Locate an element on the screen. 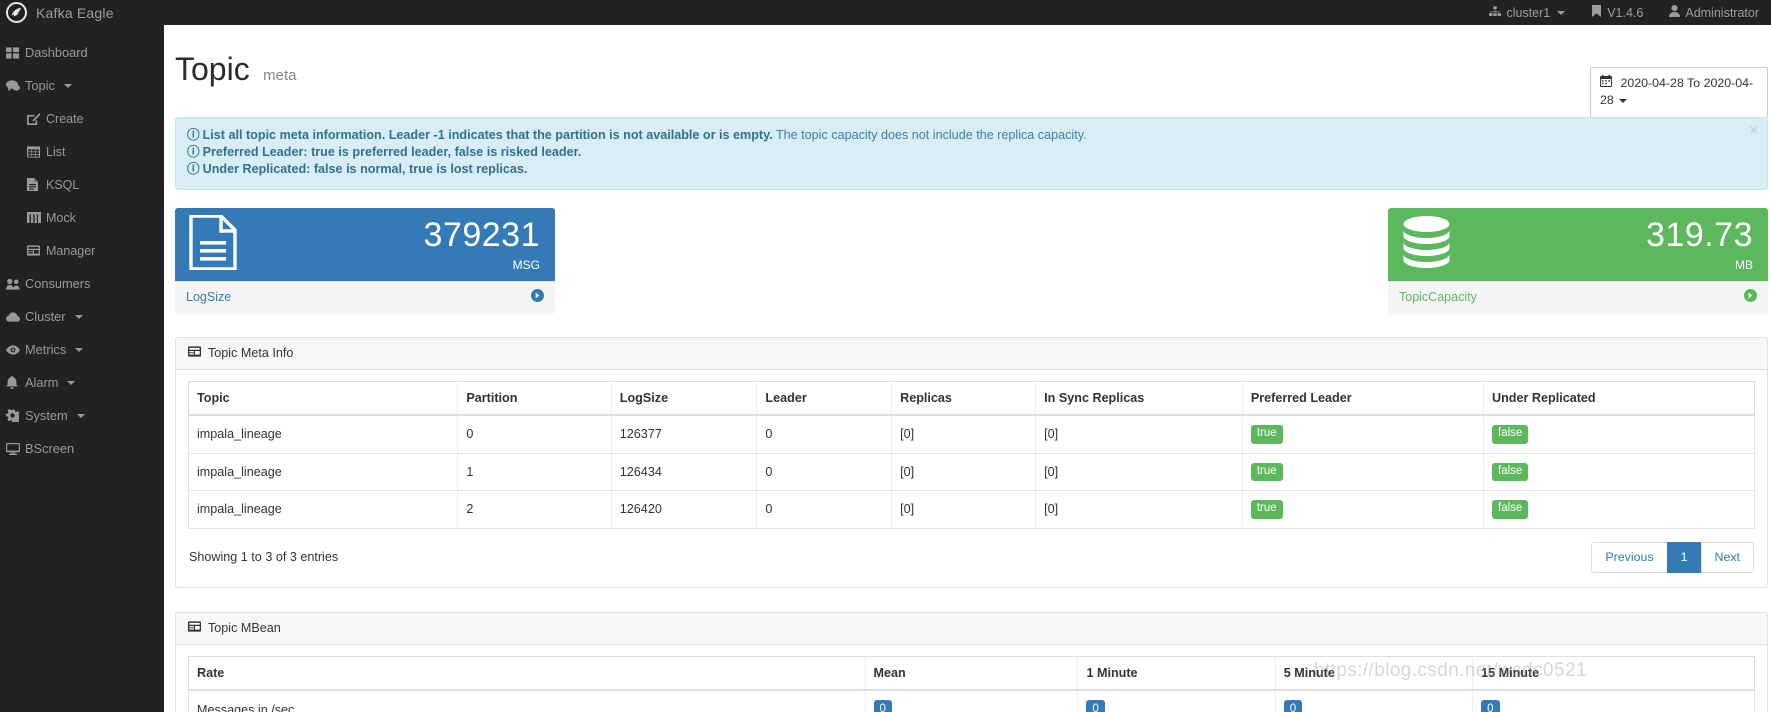 Image resolution: width=1771 pixels, height=712 pixels. sitemap-icon is located at coordinates (1495, 12).